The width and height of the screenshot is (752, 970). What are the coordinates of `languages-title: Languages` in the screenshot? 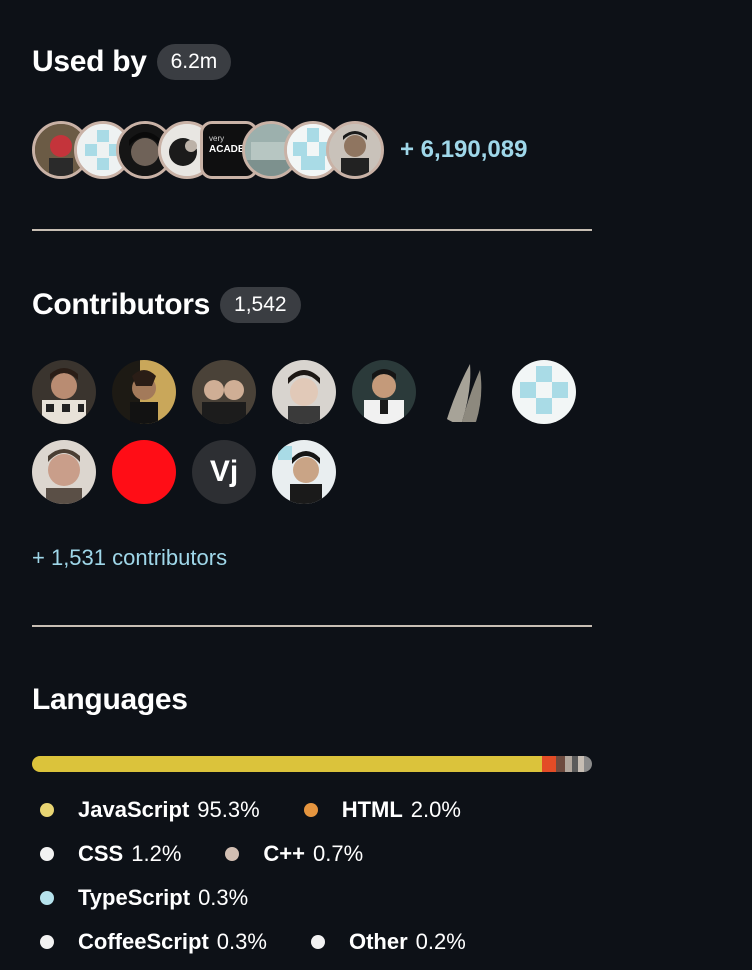 It's located at (110, 699).